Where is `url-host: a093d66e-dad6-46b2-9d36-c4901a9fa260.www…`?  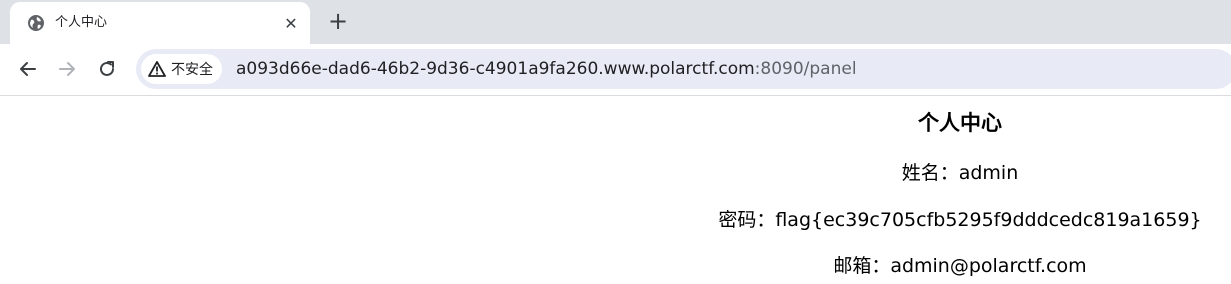
url-host: a093d66e-dad6-46b2-9d36-c4901a9fa260.www… is located at coordinates (495, 69).